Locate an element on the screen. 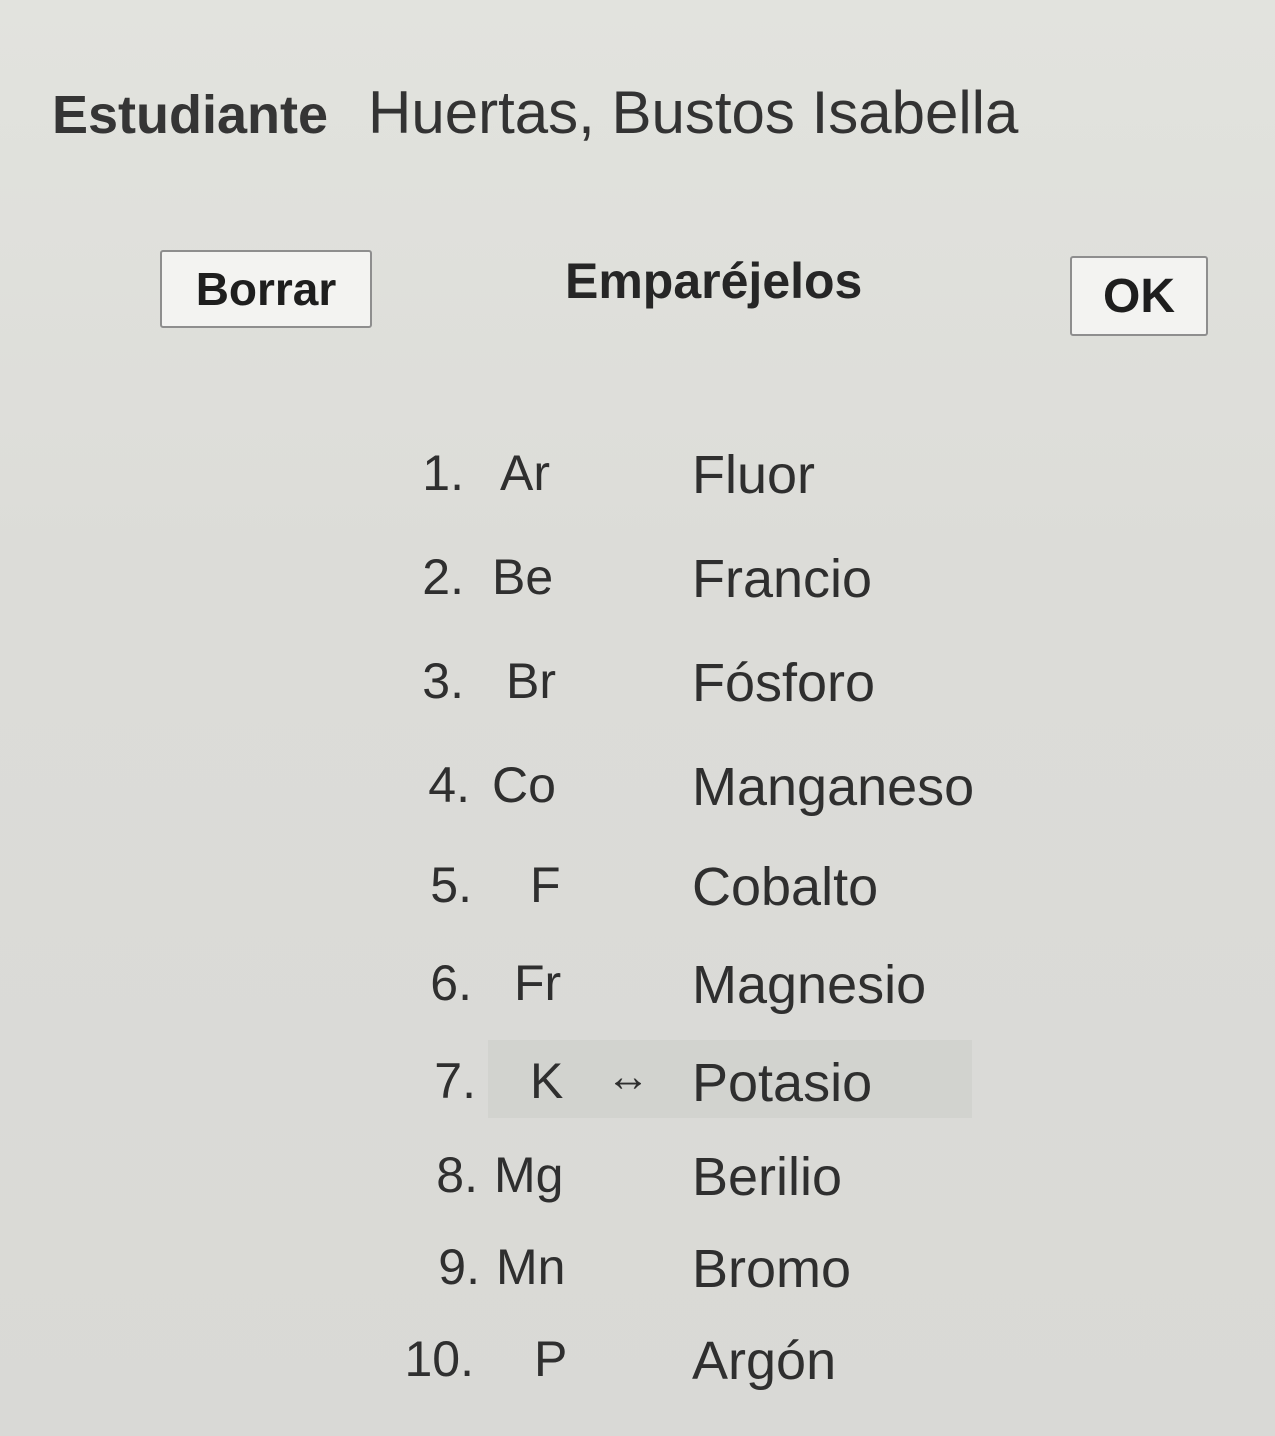 Image resolution: width=1275 pixels, height=1436 pixels. element-symbol: Be is located at coordinates (522, 577).